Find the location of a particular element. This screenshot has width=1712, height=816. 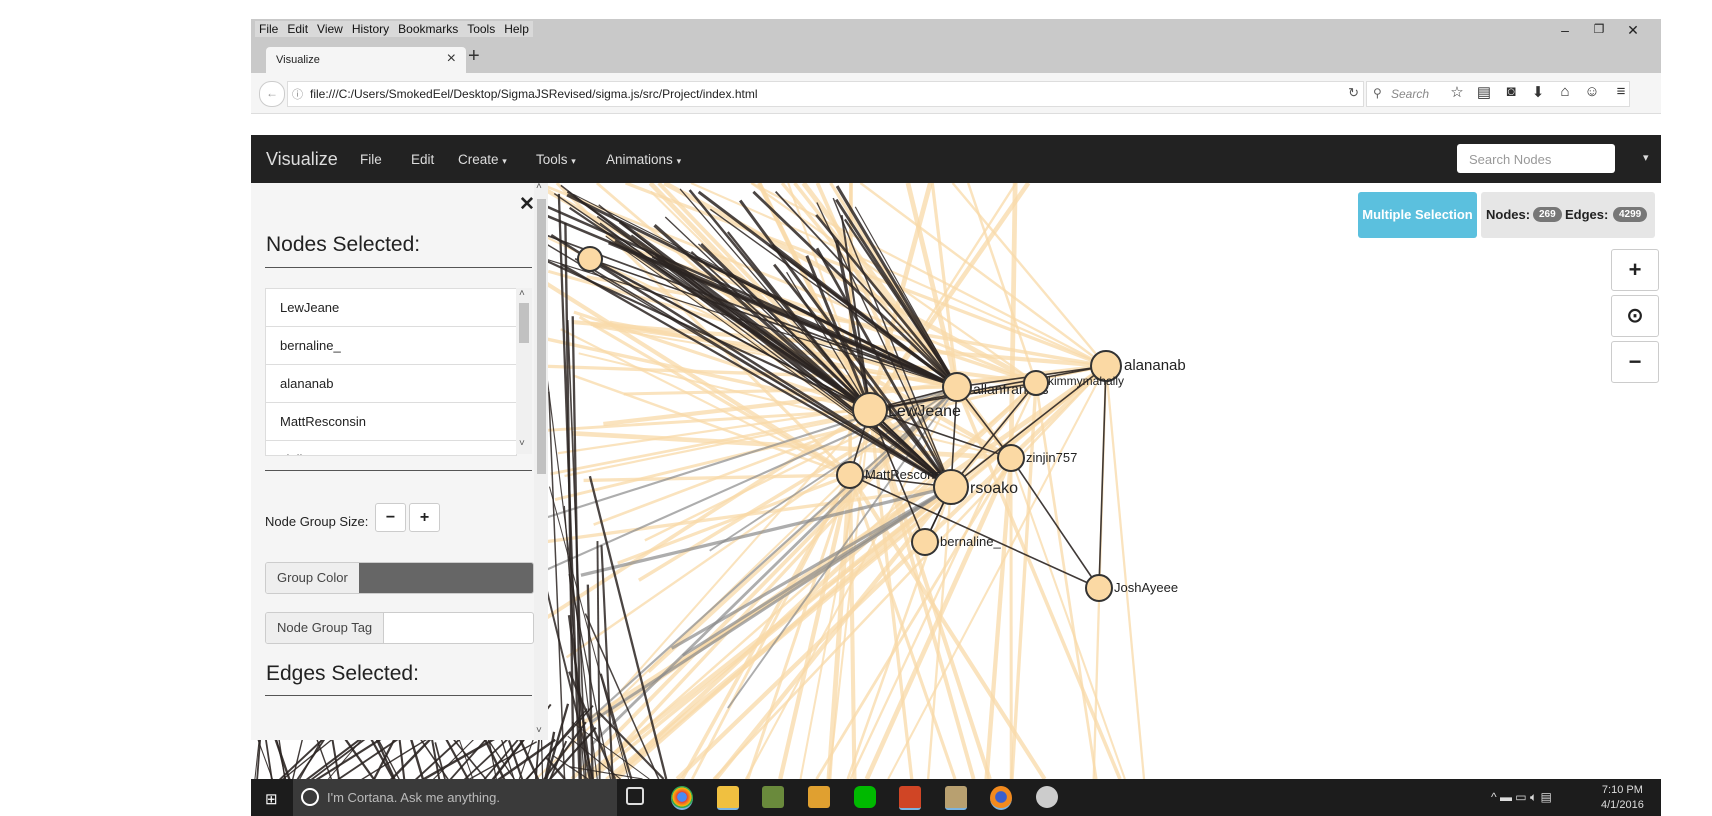

firefox-icon is located at coordinates (1001, 798).